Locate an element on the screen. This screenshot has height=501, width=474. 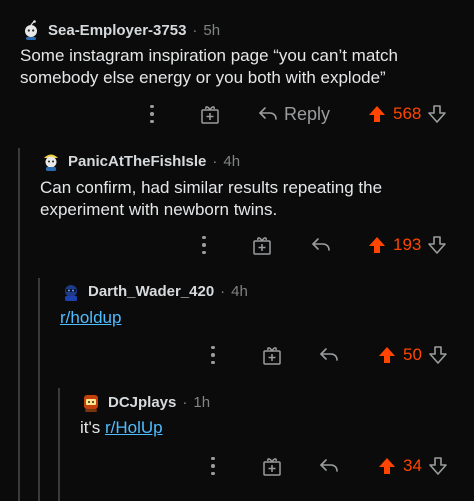
username: DCJplays is located at coordinates (142, 402).